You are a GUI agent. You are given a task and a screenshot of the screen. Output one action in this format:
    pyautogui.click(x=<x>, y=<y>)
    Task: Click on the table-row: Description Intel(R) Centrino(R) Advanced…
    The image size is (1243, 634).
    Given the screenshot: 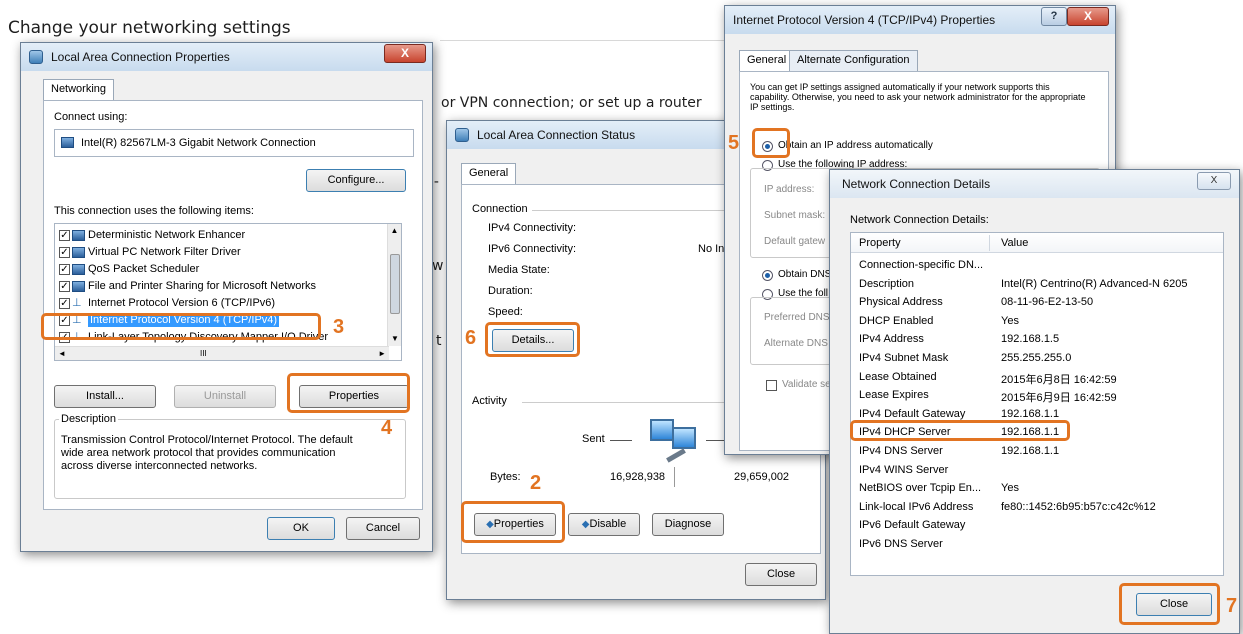 What is the action you would take?
    pyautogui.click(x=1037, y=284)
    